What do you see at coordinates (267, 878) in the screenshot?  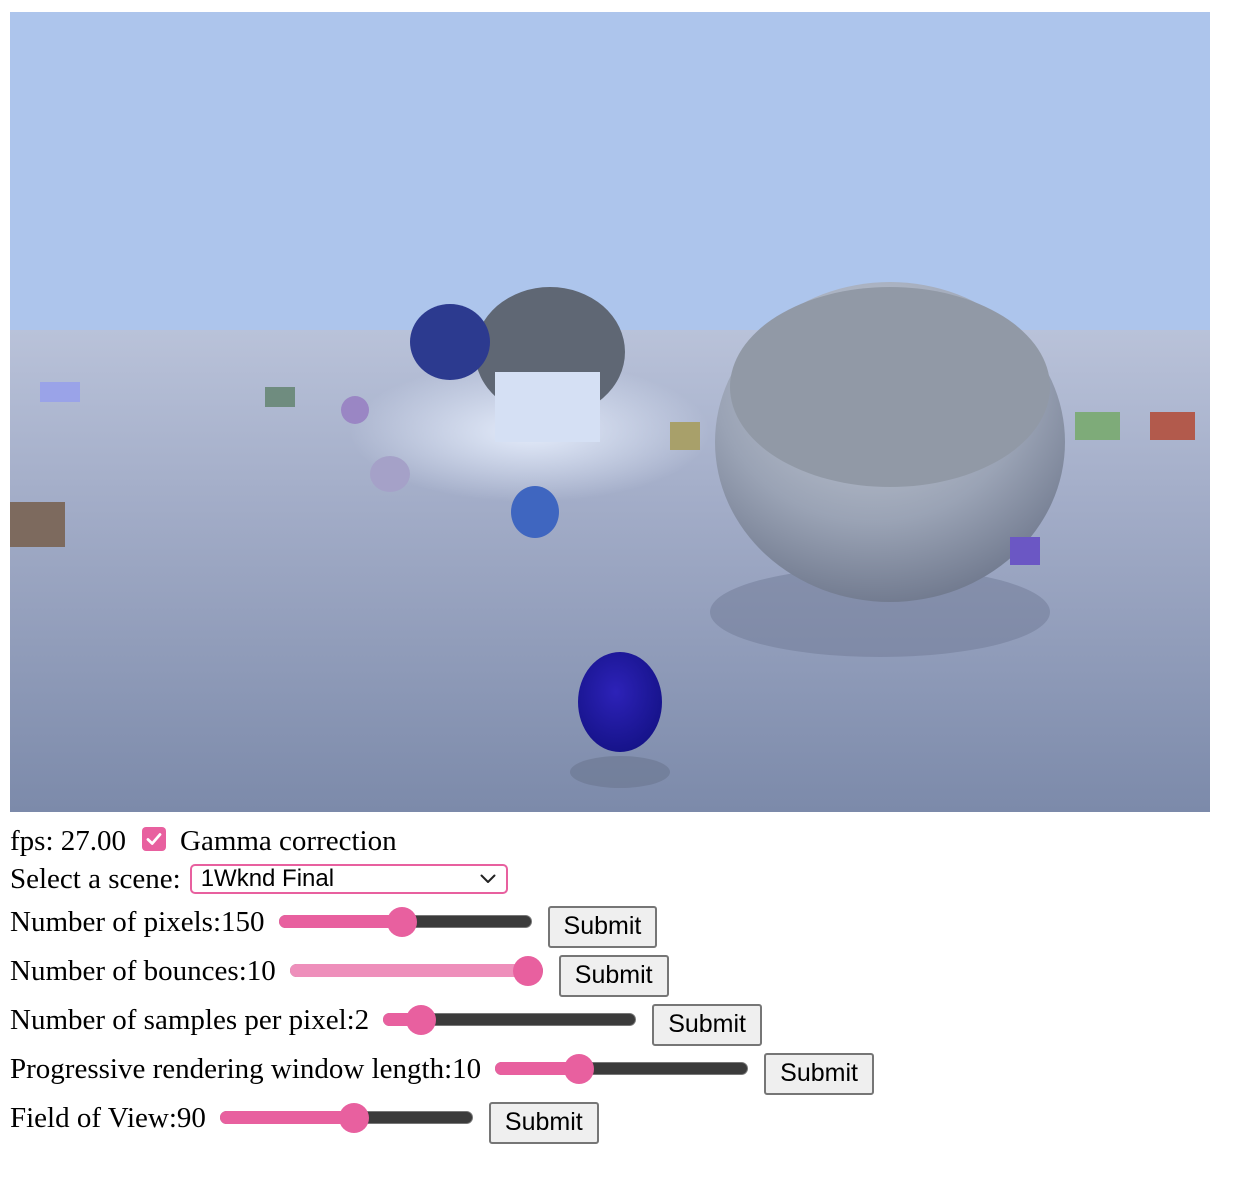 I see `scene-select-value: 1Wknd Final` at bounding box center [267, 878].